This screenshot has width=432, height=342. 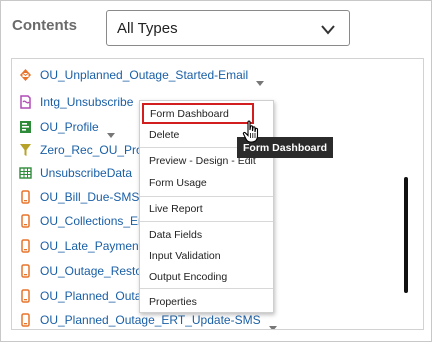 I want to click on data-table-icon, so click(x=25, y=173).